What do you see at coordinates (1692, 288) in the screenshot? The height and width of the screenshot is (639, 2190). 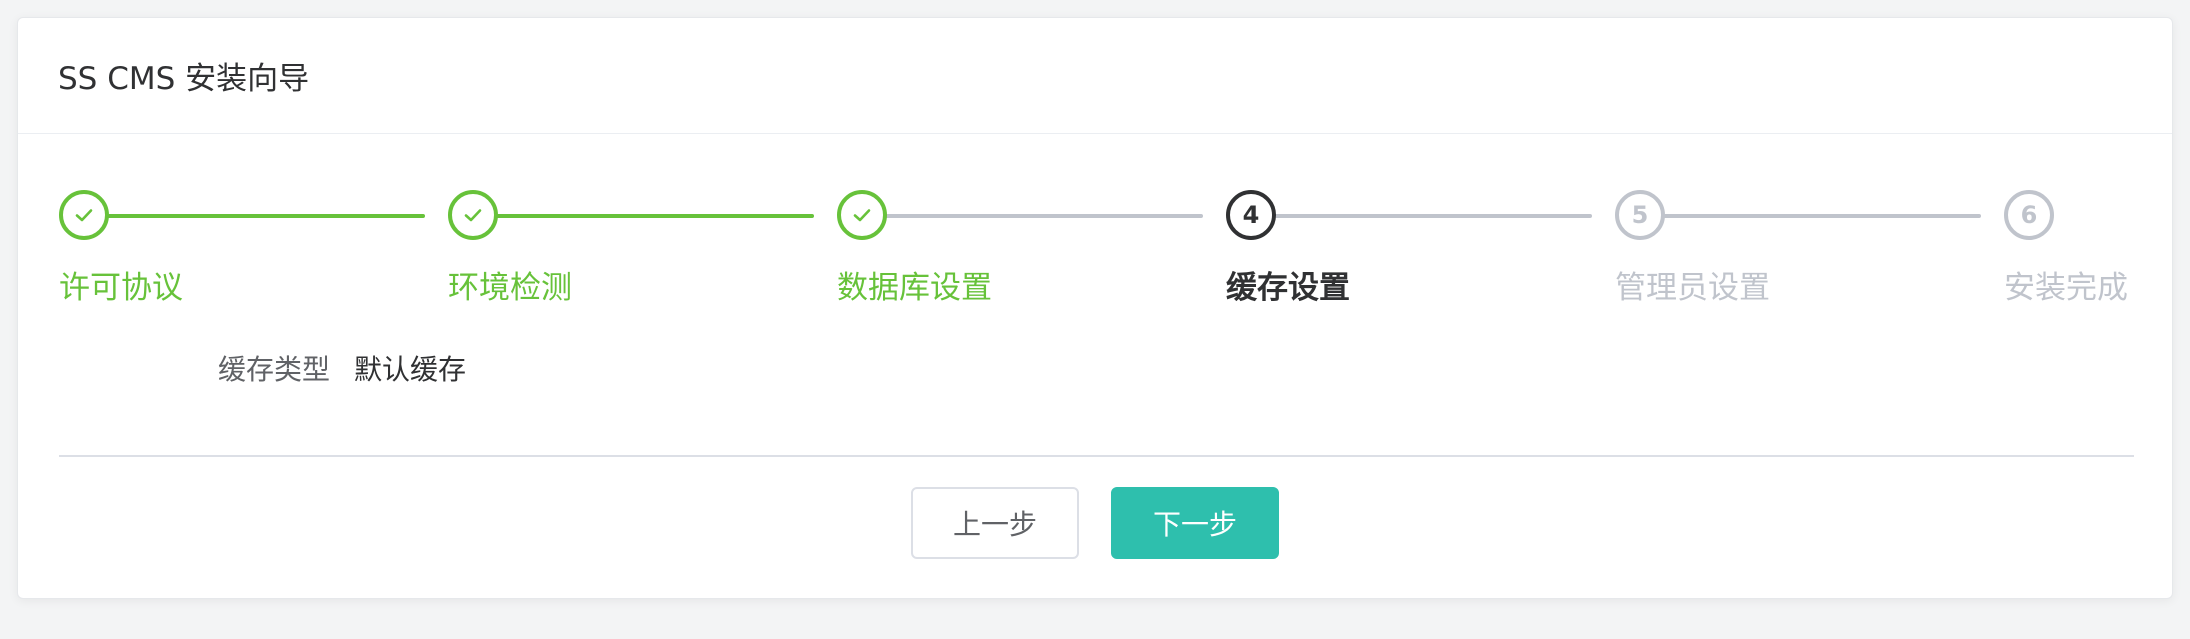 I see `step-title: 管理员设置` at bounding box center [1692, 288].